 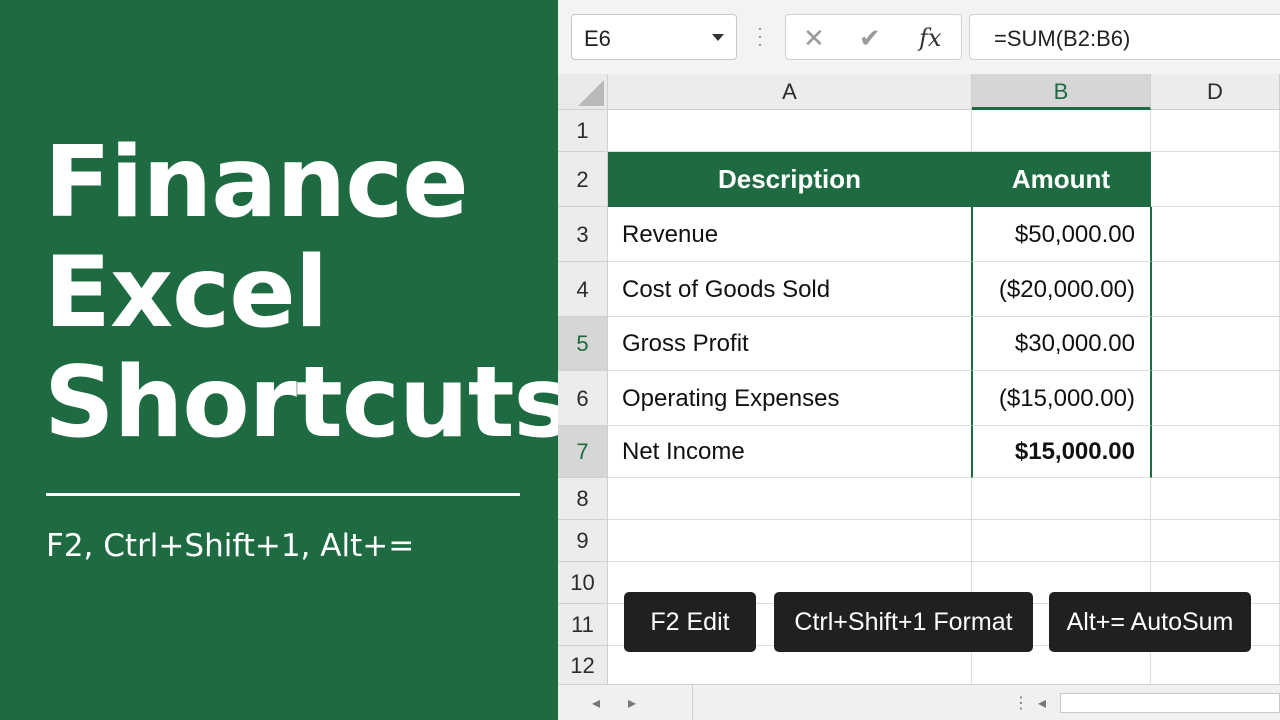 What do you see at coordinates (591, 93) in the screenshot?
I see `select-all-icon` at bounding box center [591, 93].